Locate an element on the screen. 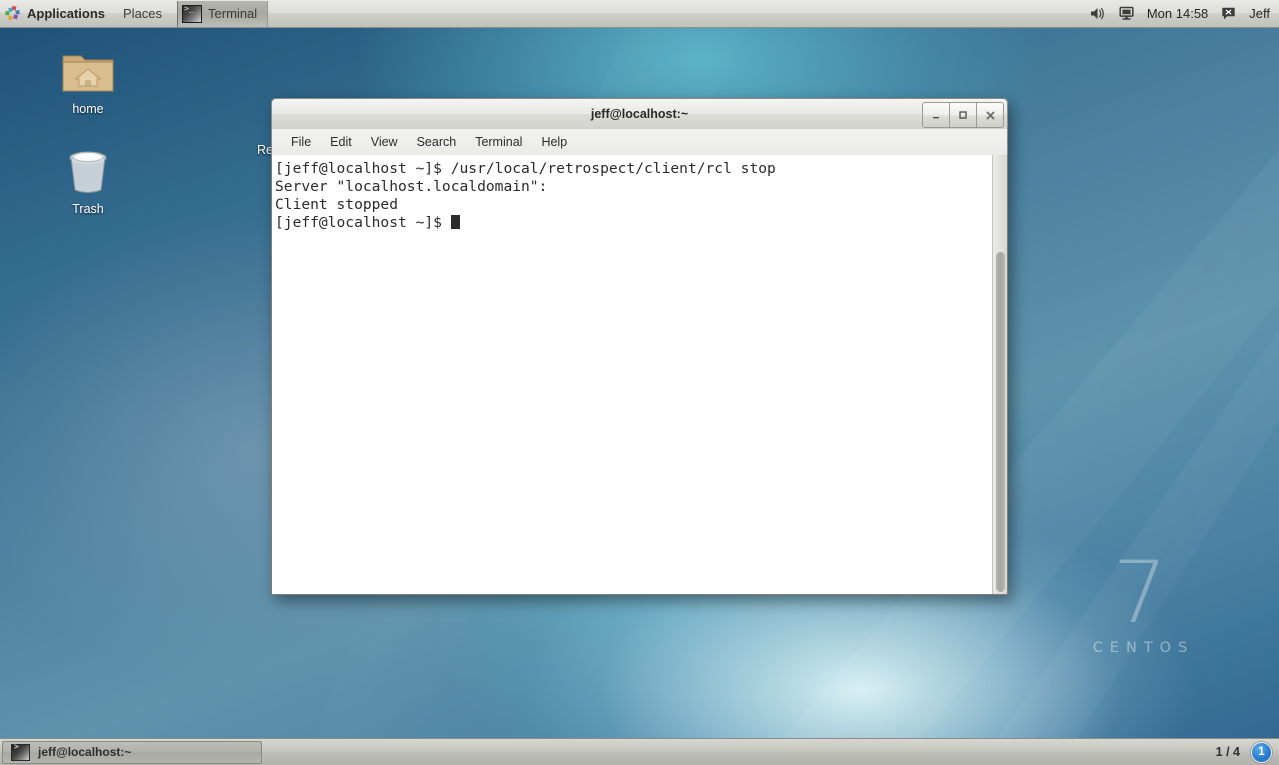  notification-badge: 1 is located at coordinates (1261, 752).